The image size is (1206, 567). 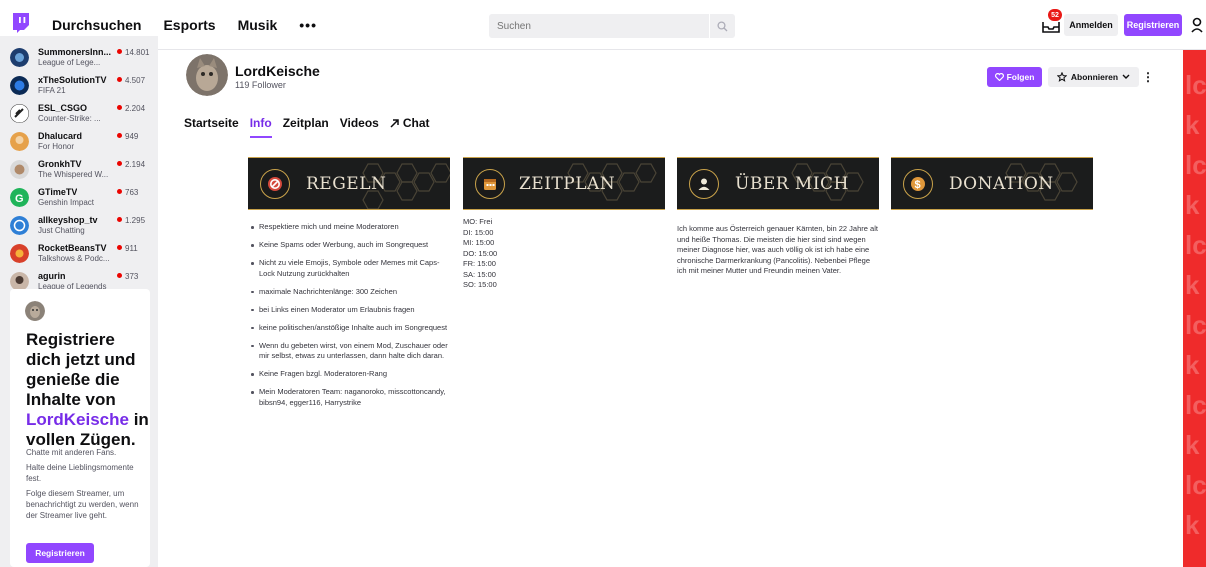 I want to click on tab-info: Info, so click(x=260, y=127).